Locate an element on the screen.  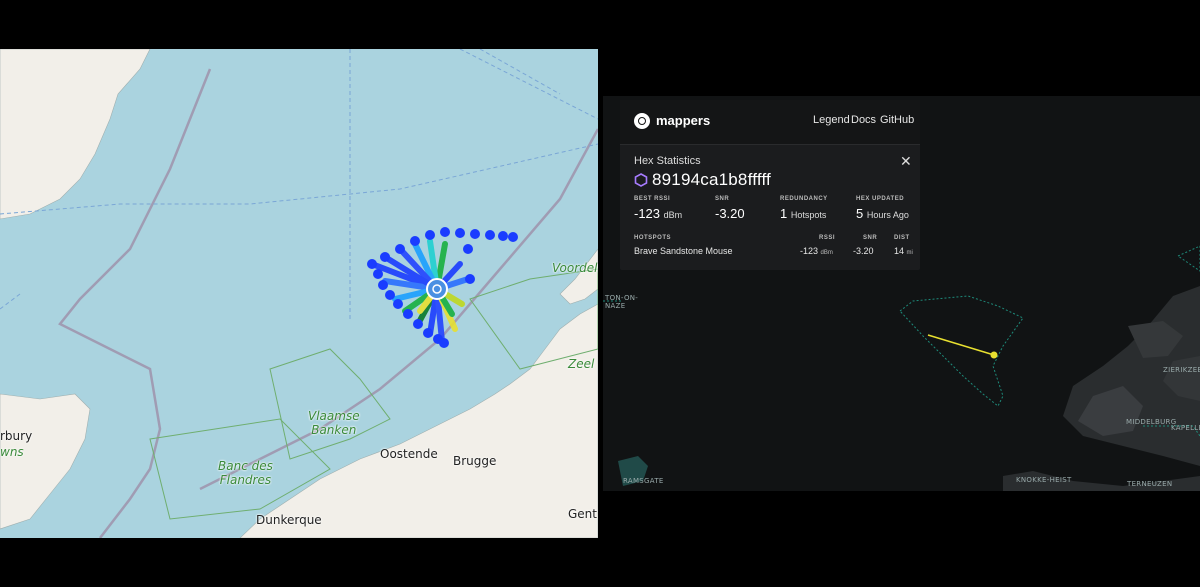
rssi-column-header: RSSI is located at coordinates (827, 238).